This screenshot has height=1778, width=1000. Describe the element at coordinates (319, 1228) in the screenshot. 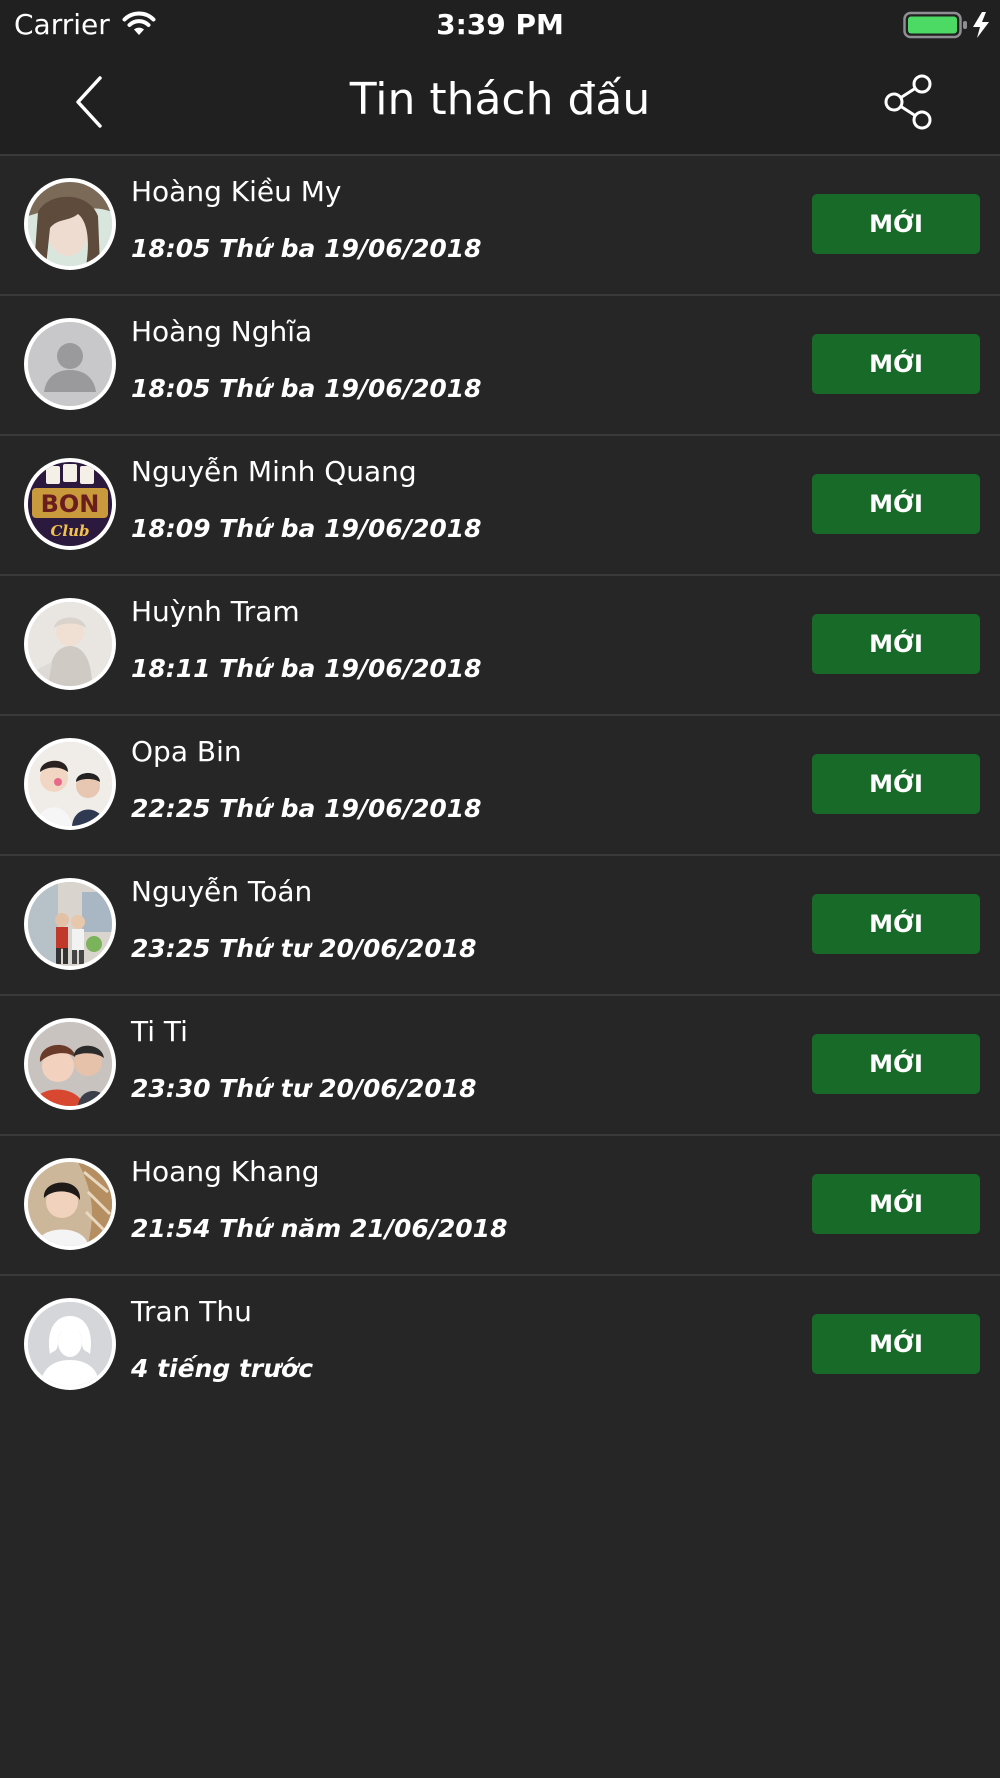

I see `challenge-time: 21:54 Thứ năm 21/06/2018` at that location.